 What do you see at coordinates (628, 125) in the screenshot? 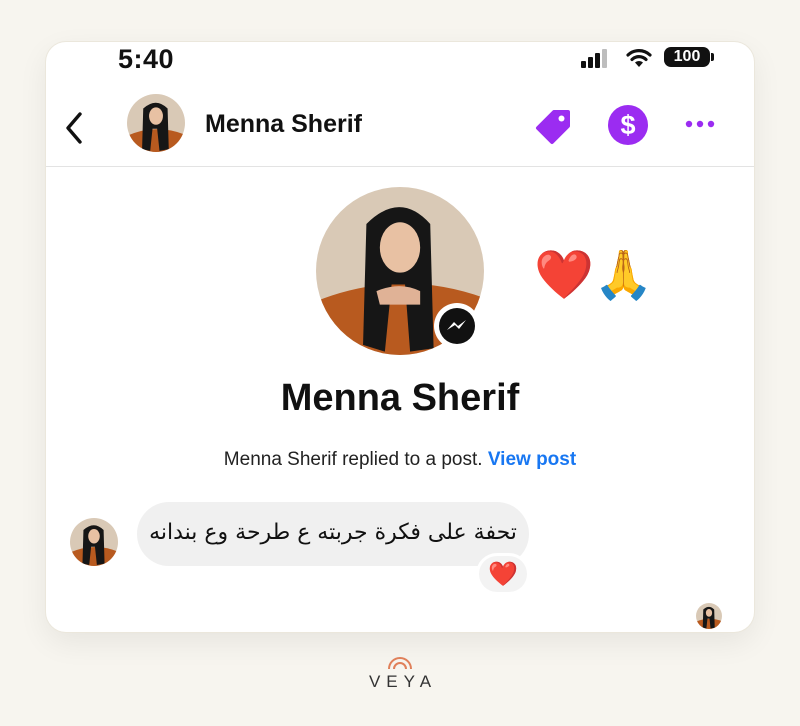
I see `dollar-icon: $` at bounding box center [628, 125].